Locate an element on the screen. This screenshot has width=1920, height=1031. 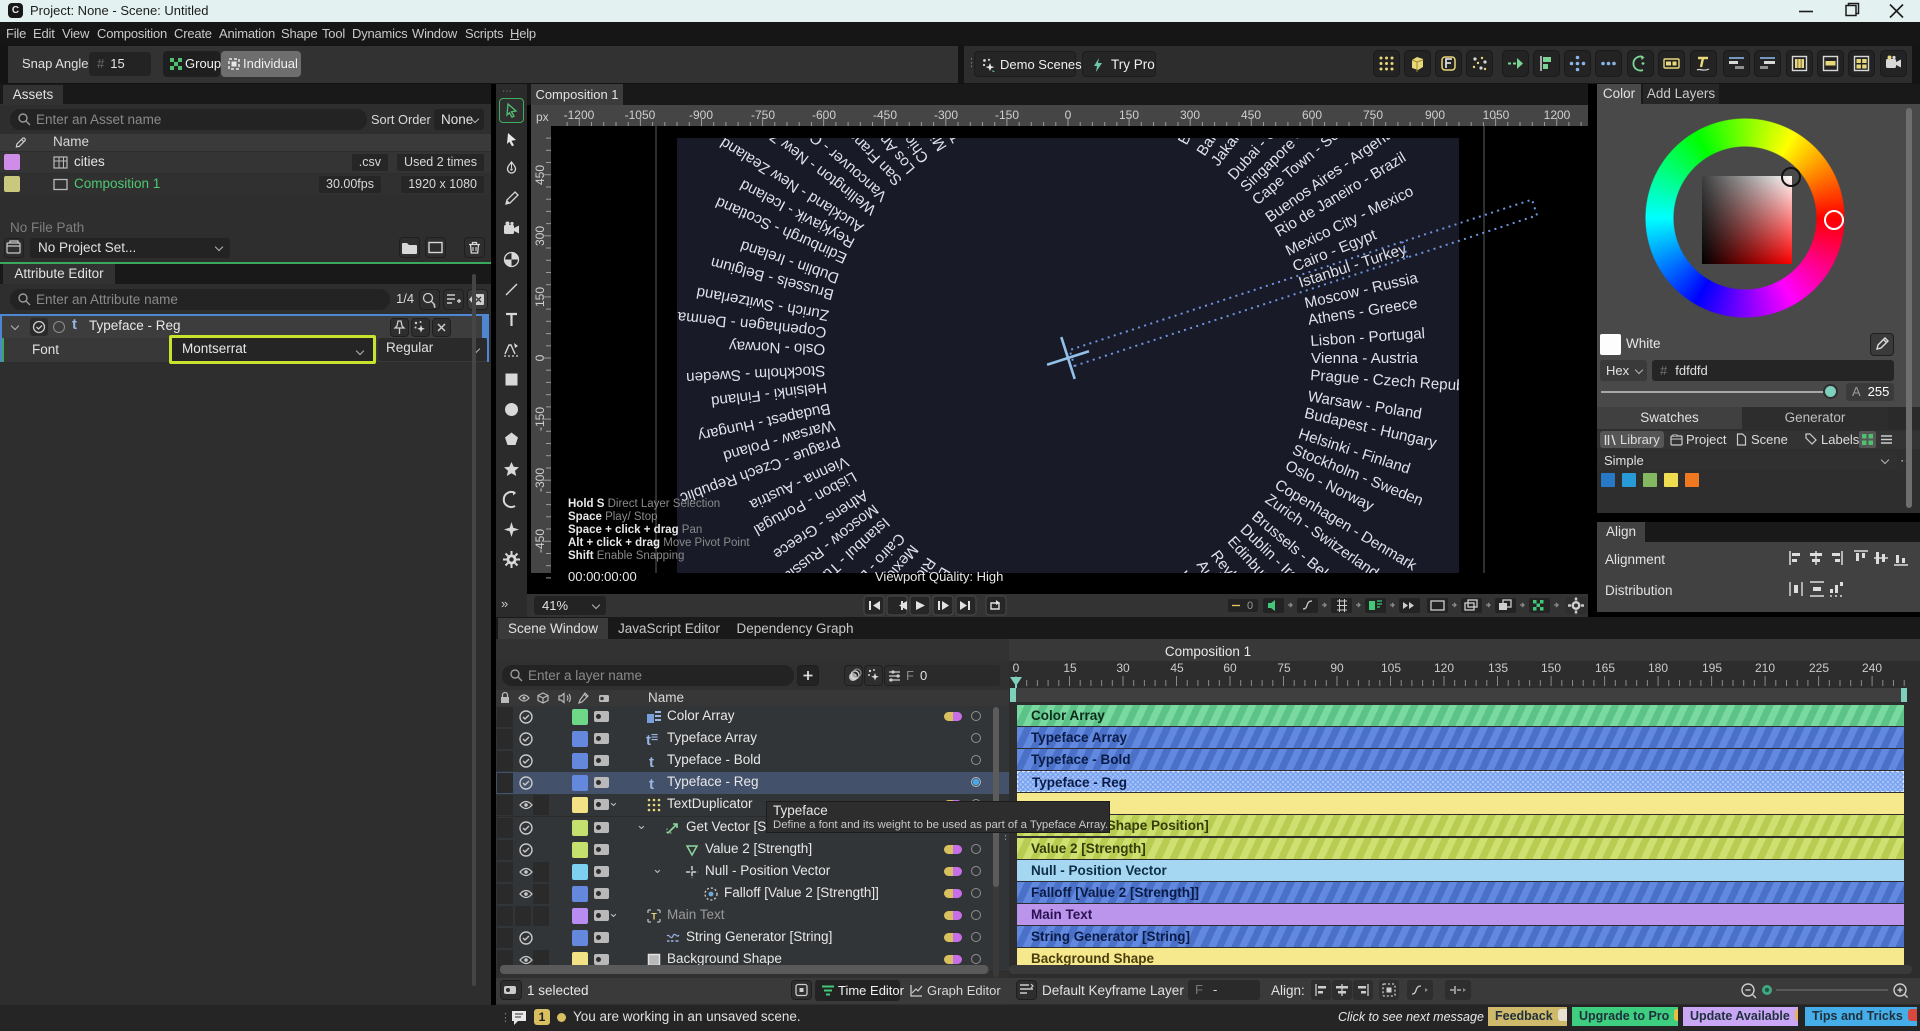
svg-text: 105 is located at coordinates (1391, 668).